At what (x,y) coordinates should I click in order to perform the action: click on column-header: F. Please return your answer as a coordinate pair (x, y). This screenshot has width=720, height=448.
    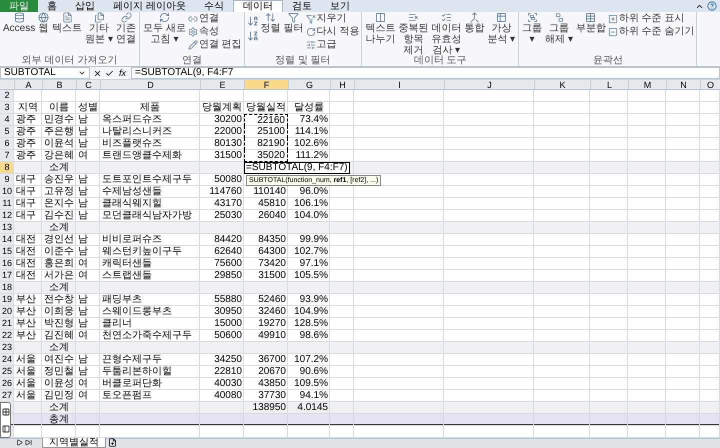
    Looking at the image, I should click on (266, 84).